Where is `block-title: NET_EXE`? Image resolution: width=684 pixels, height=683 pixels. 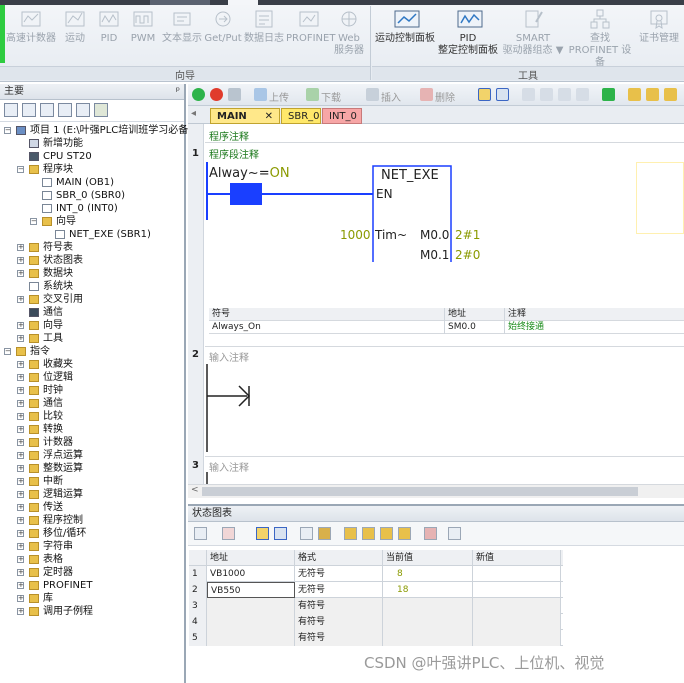
block-title: NET_EXE is located at coordinates (410, 175).